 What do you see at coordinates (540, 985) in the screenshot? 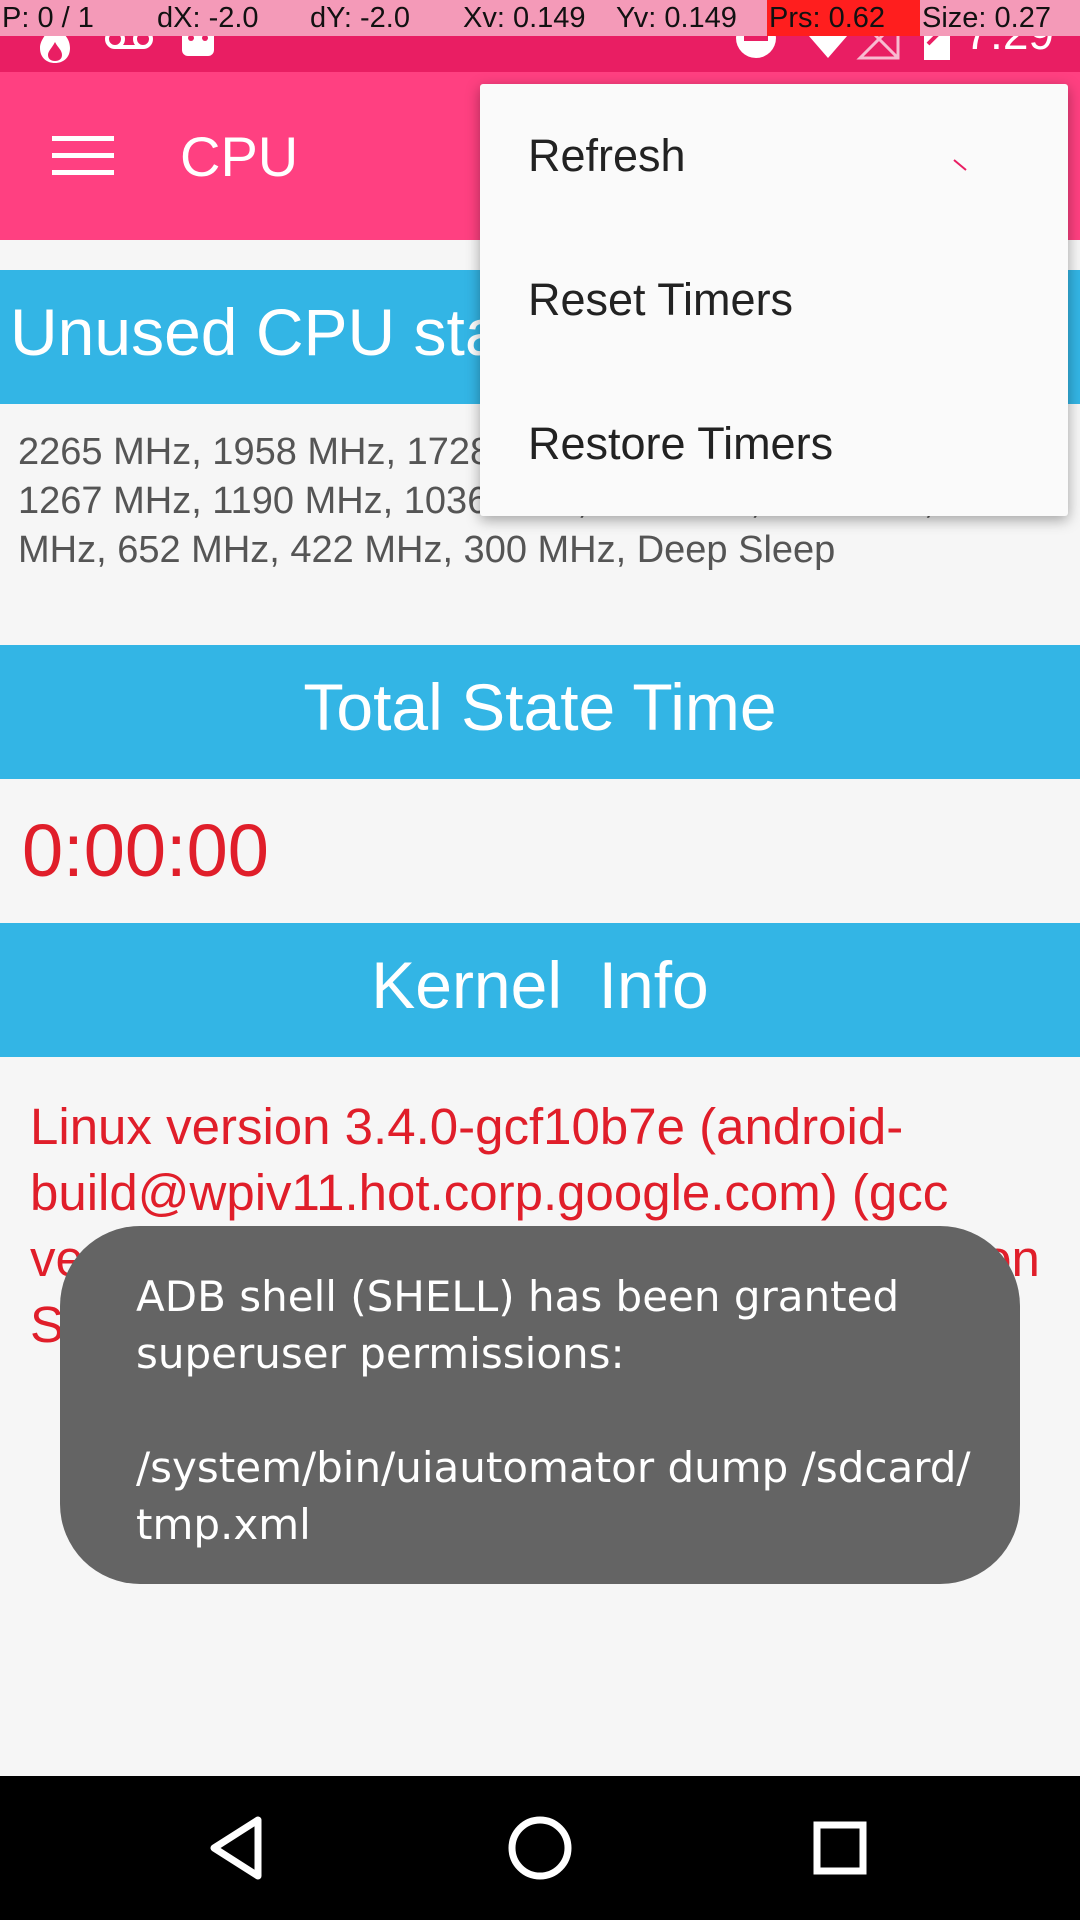
I see `kernel-info-title: Kernel Info` at bounding box center [540, 985].